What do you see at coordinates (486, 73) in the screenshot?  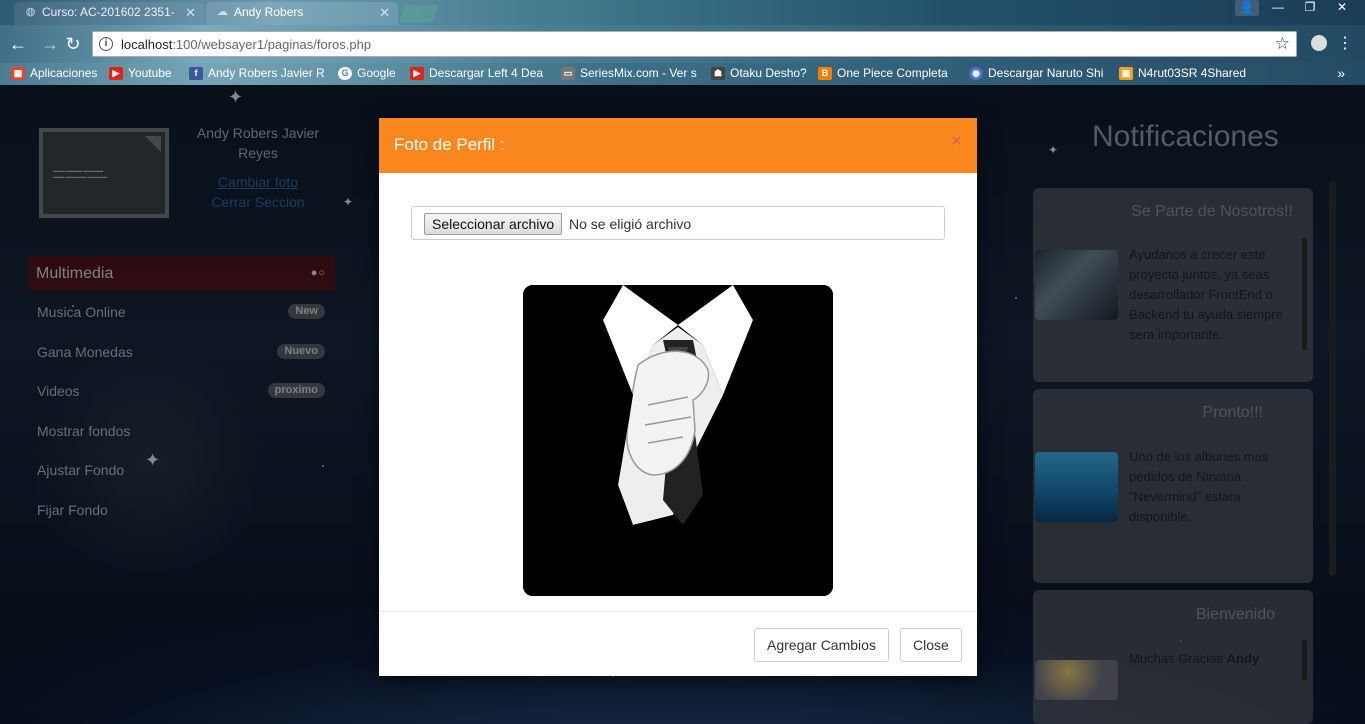 I see `bookmark-label: Descargar Left 4 Dea` at bounding box center [486, 73].